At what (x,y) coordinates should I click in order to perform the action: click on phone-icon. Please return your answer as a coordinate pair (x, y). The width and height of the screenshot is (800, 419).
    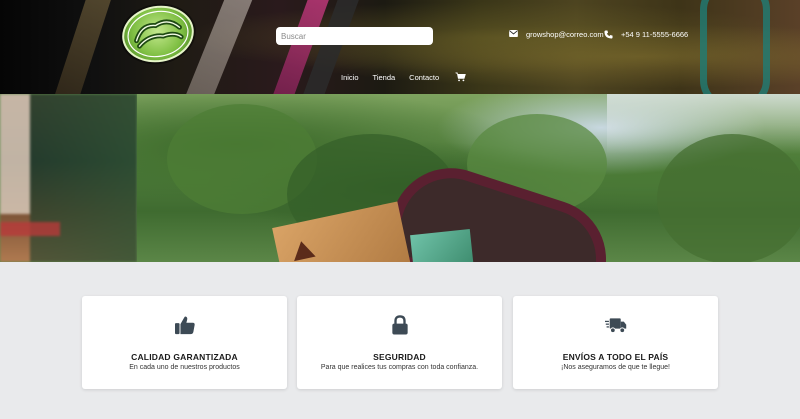
    Looking at the image, I should click on (608, 34).